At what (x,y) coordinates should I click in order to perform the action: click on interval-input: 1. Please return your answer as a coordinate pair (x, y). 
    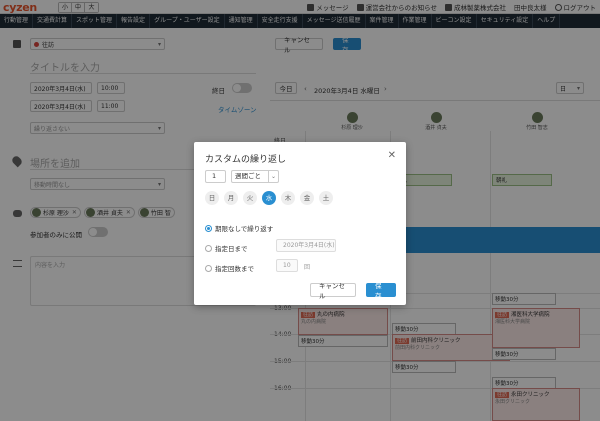
    Looking at the image, I should click on (215, 176).